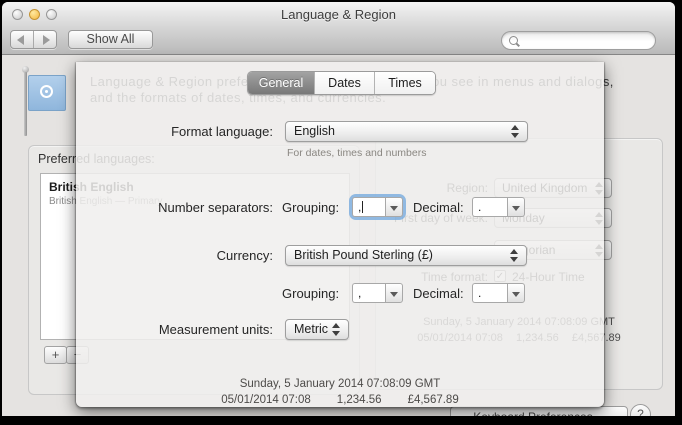  Describe the element at coordinates (340, 384) in the screenshot. I see `sheet-preview-line1: Sunday, 5 January 2014 07:08:09 GMT` at that location.